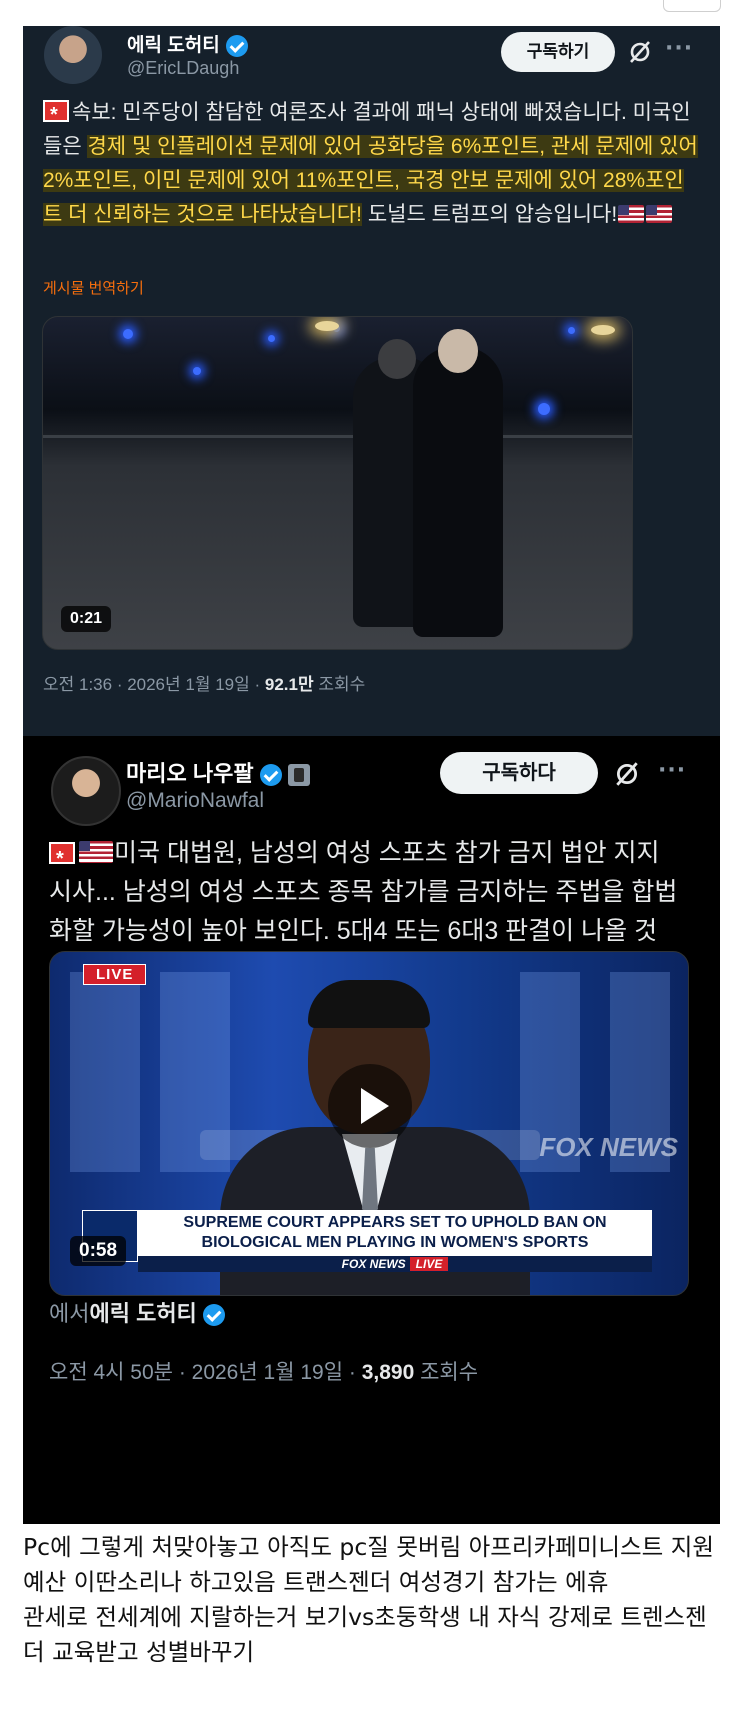  I want to click on tweet-timestamp: 오전 1:36 · 2026년 1월 19일 · 92.1만 조회수, so click(204, 682).